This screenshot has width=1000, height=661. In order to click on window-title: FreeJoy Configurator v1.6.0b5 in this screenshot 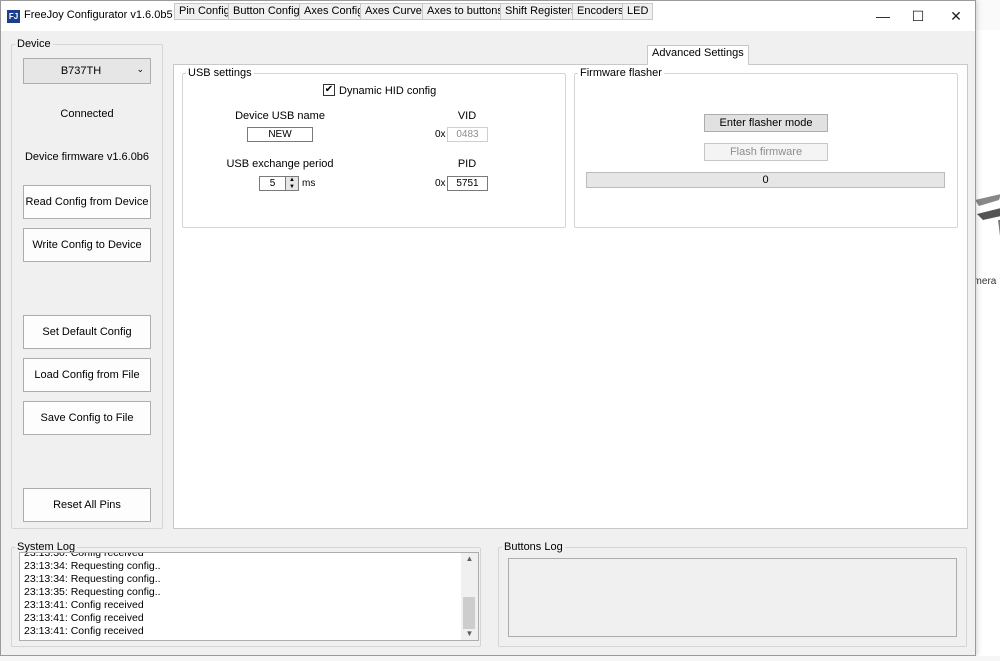, I will do `click(98, 15)`.